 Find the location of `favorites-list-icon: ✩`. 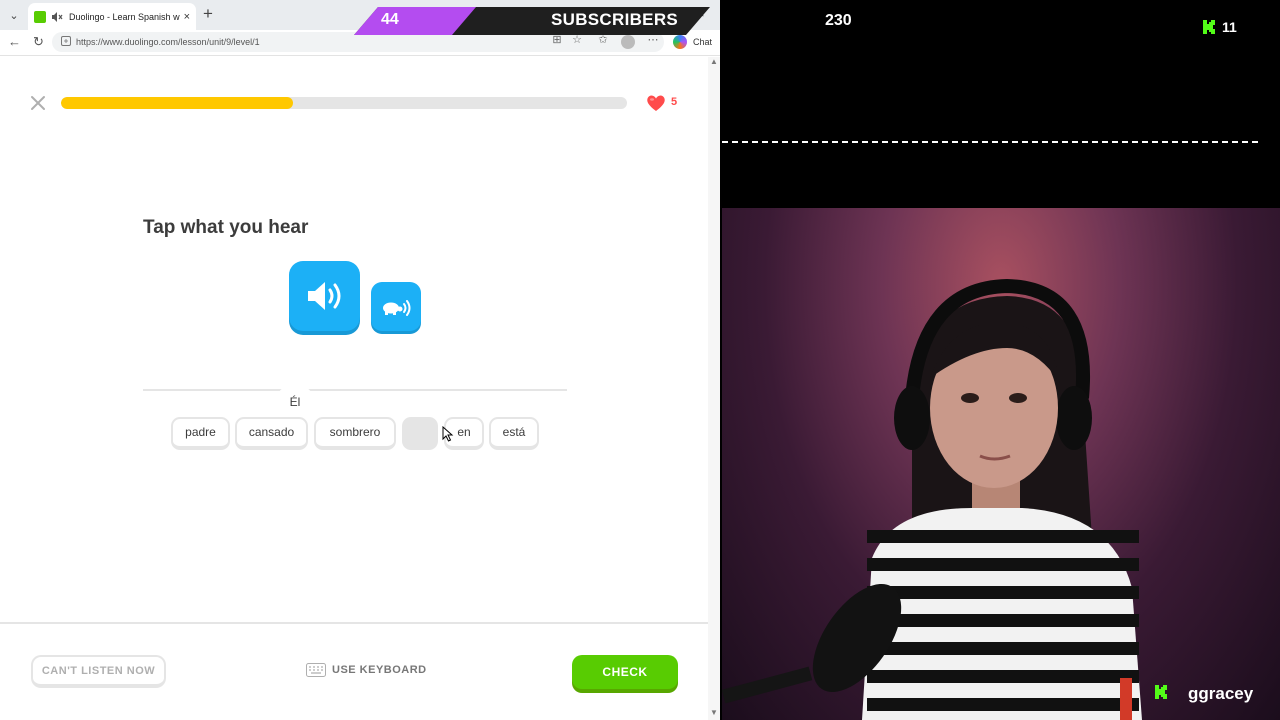

favorites-list-icon: ✩ is located at coordinates (603, 40).